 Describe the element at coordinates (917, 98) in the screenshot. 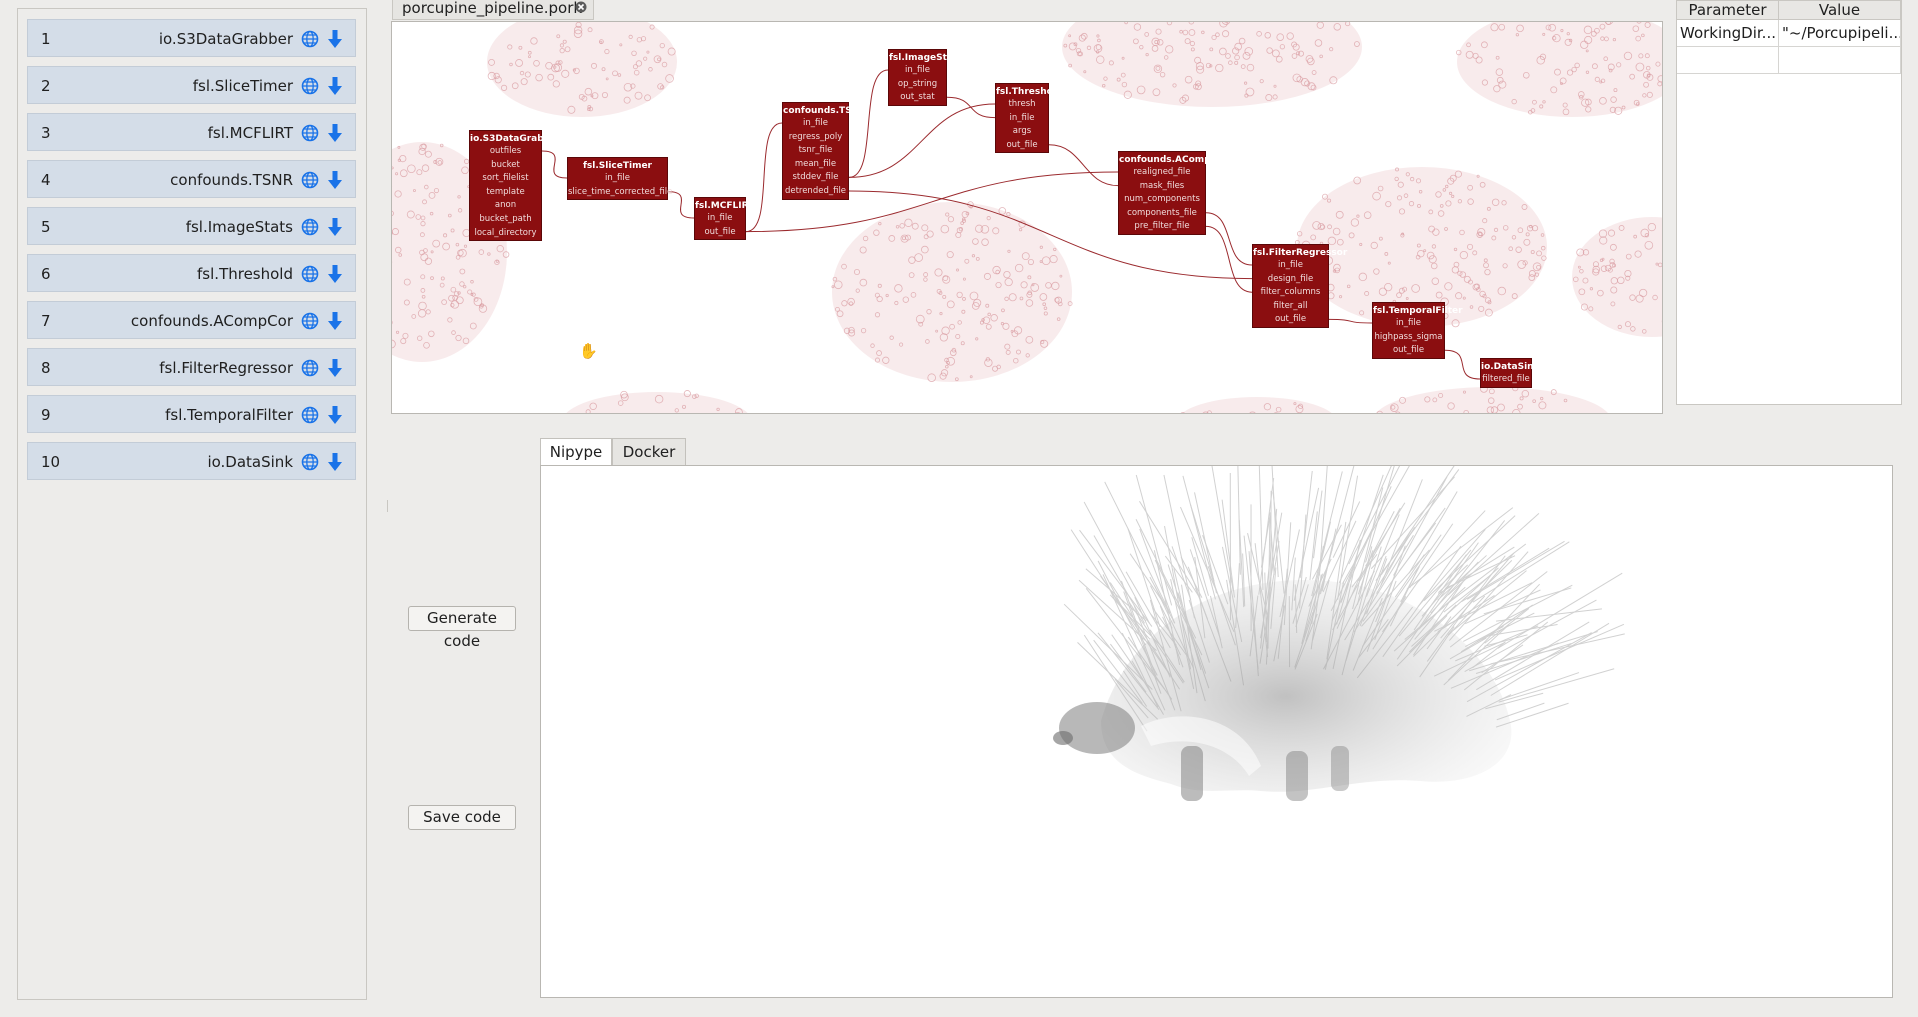

I see `graph-node-port: out_stat` at that location.